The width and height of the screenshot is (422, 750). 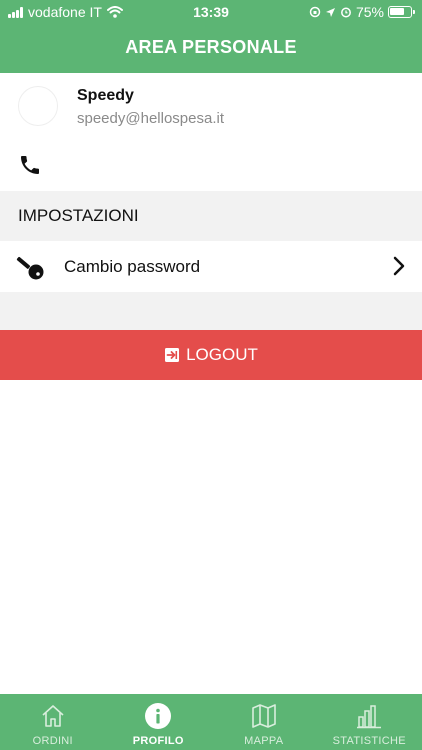 I want to click on key-icon, so click(x=30, y=268).